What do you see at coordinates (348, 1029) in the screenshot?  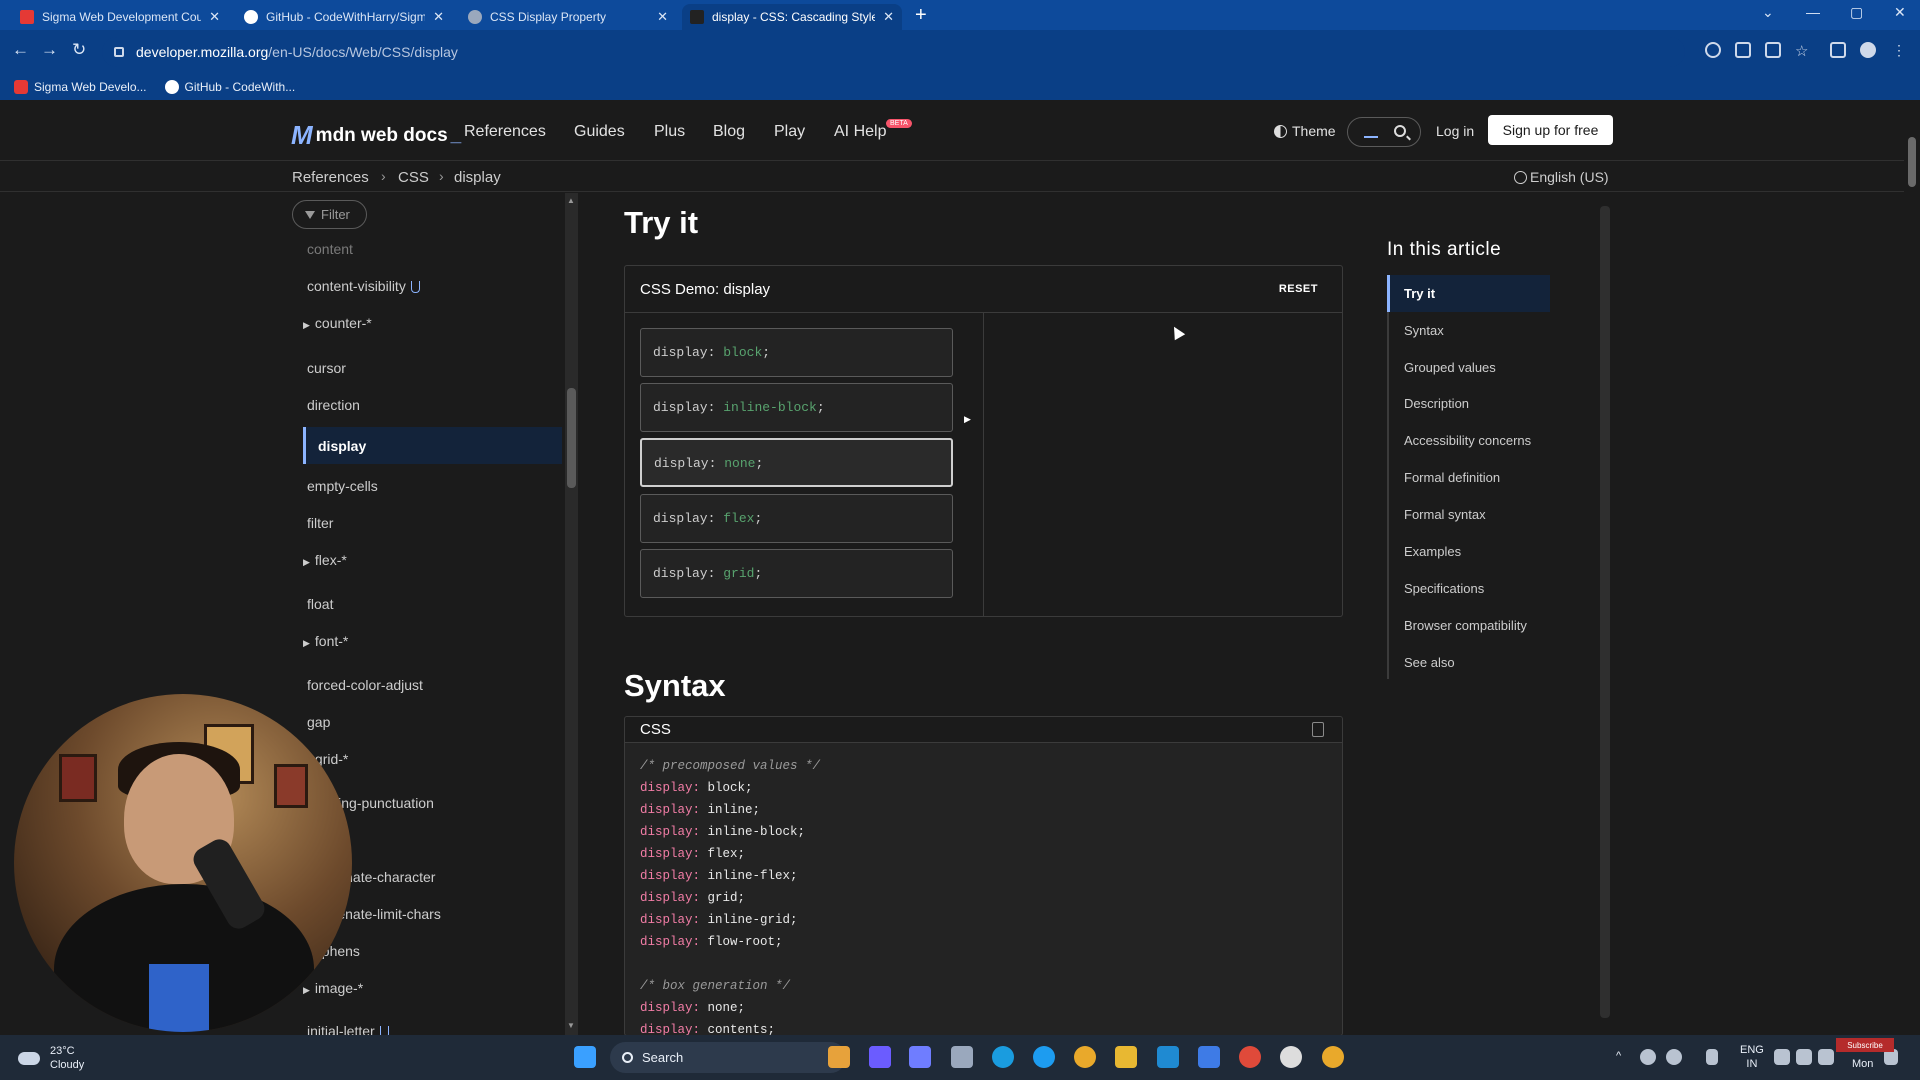 I see `sidebar-item-initial-letter: initial-letter` at bounding box center [348, 1029].